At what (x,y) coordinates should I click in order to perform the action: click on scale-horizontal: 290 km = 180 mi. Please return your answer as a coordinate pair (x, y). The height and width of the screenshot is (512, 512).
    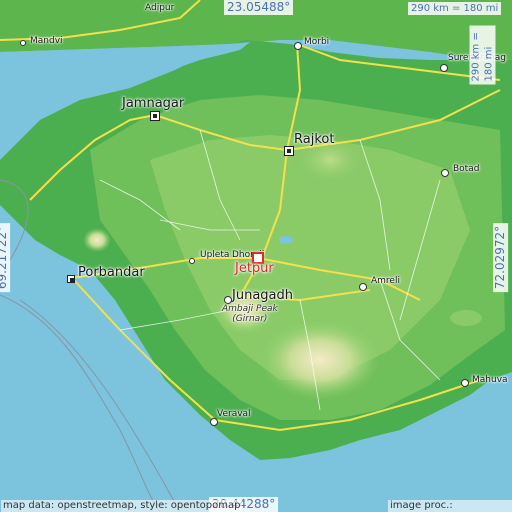
    Looking at the image, I should click on (455, 8).